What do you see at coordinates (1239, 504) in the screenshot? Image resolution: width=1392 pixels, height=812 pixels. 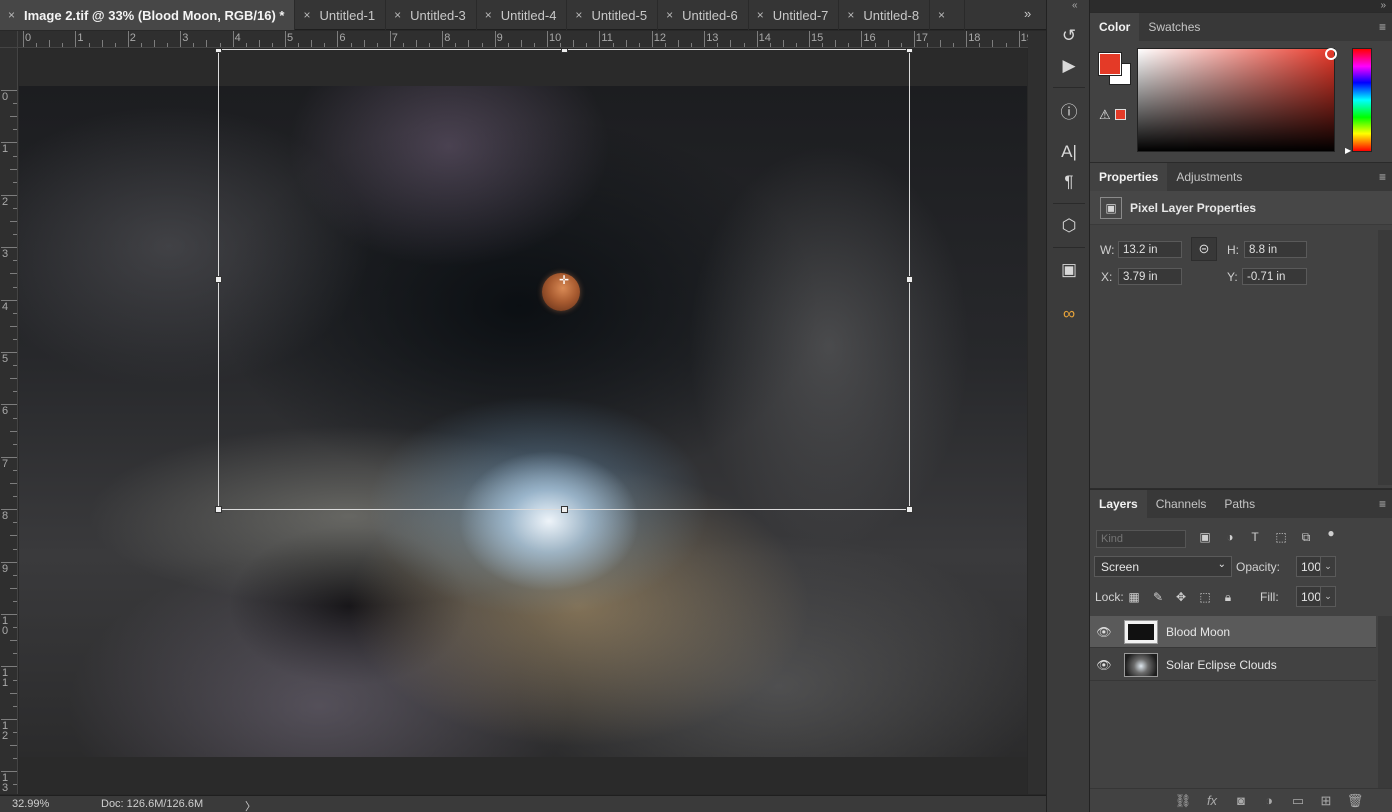 I see `tab-paths: Paths` at bounding box center [1239, 504].